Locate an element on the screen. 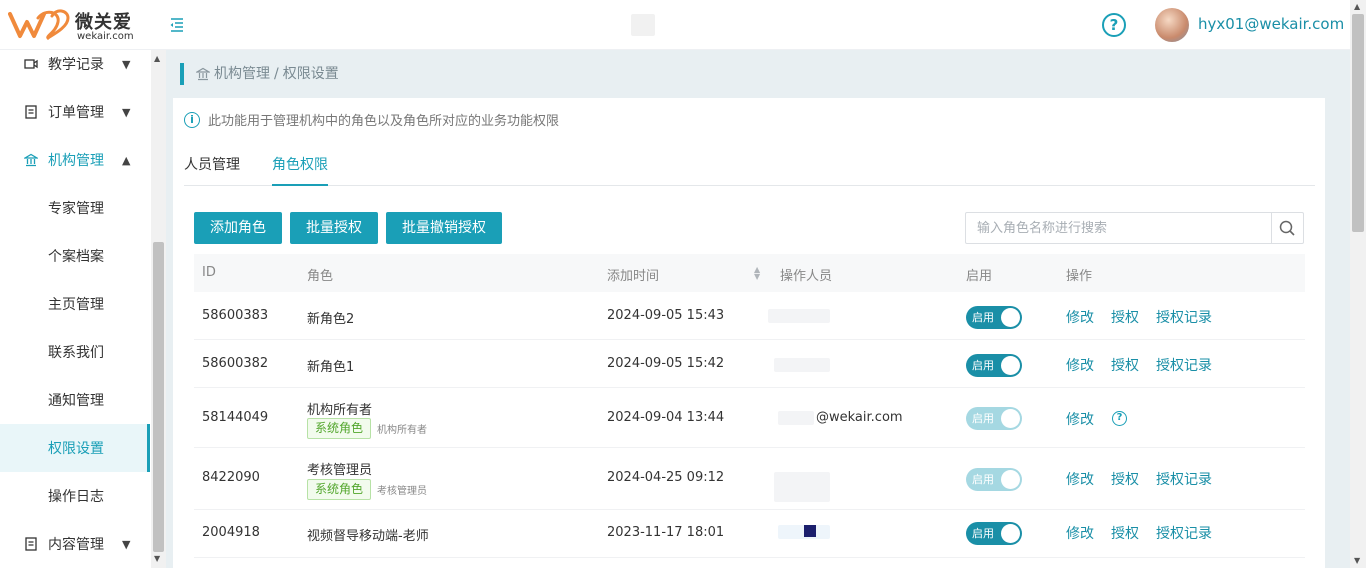 This screenshot has width=1366, height=568. tab-role-permissions: 角色权限 is located at coordinates (300, 170).